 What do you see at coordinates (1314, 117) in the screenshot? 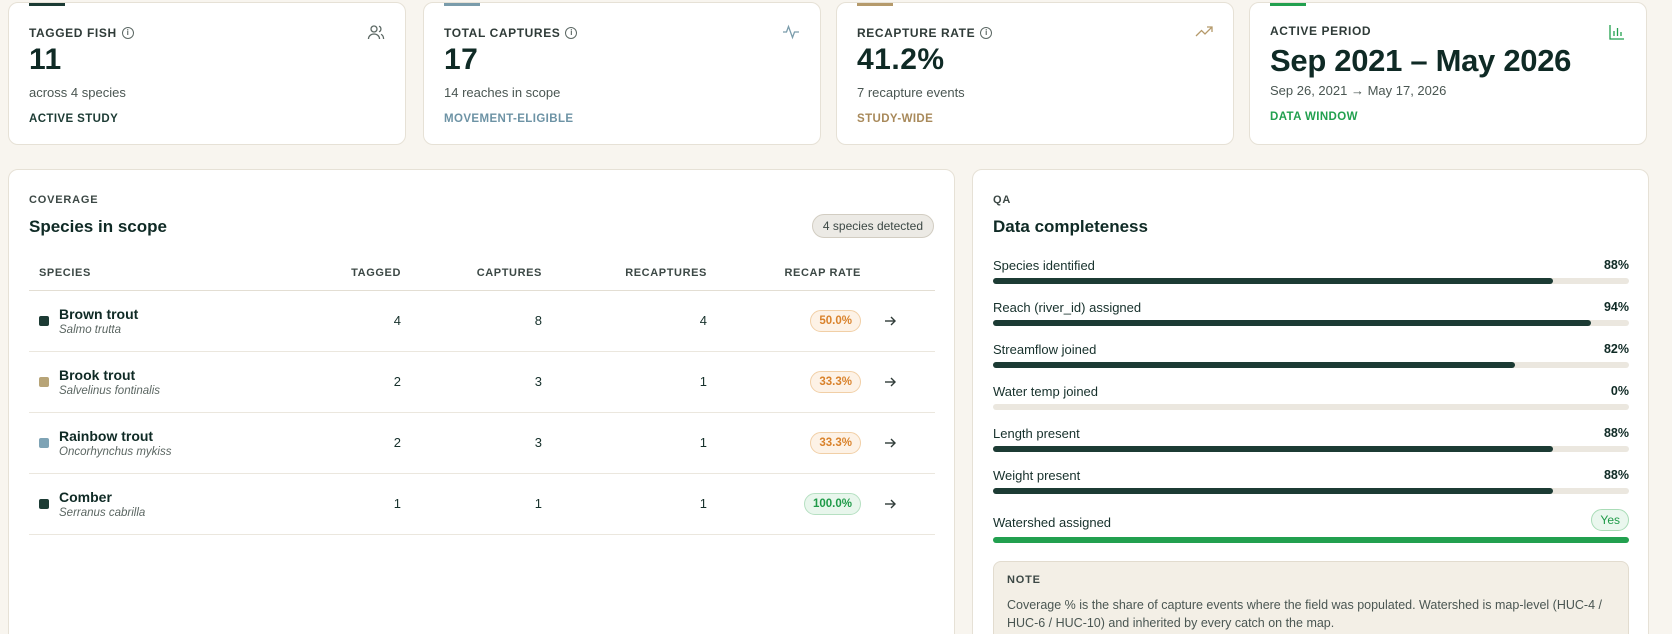
I see `stat-tag: DATA WINDOW` at bounding box center [1314, 117].